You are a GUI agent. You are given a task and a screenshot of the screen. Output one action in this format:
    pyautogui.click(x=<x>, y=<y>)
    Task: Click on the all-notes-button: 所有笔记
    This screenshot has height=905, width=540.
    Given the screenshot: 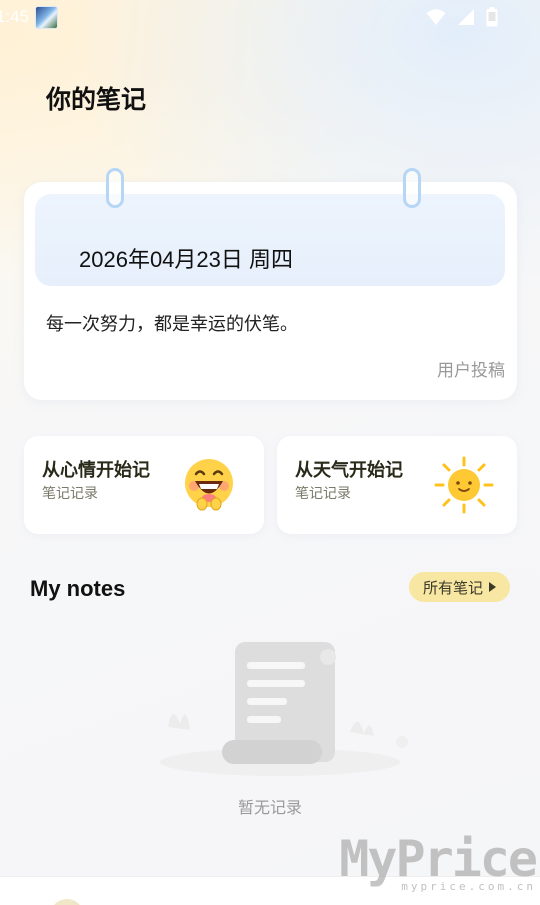 What is the action you would take?
    pyautogui.click(x=459, y=587)
    